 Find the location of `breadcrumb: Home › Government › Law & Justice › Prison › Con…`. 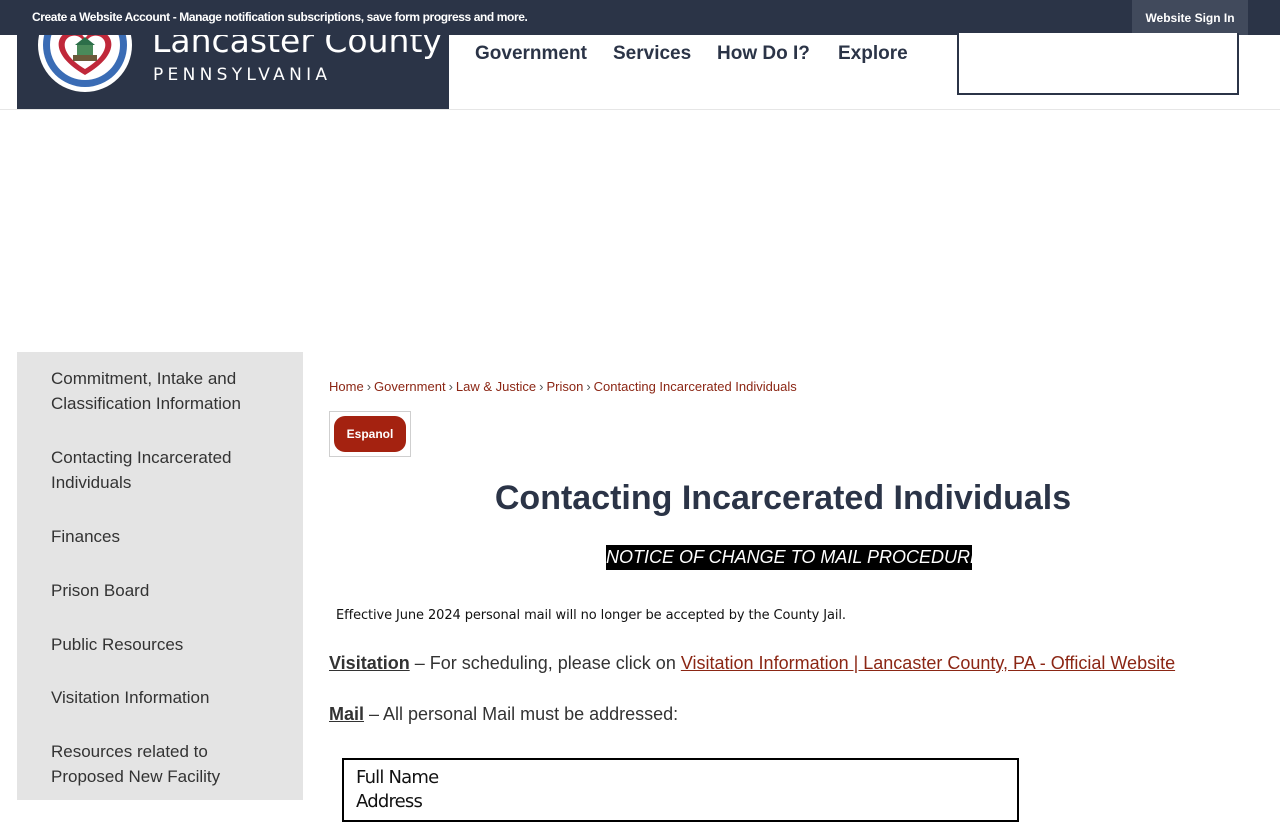

breadcrumb: Home › Government › Law & Justice › Prison › Con… is located at coordinates (563, 386).